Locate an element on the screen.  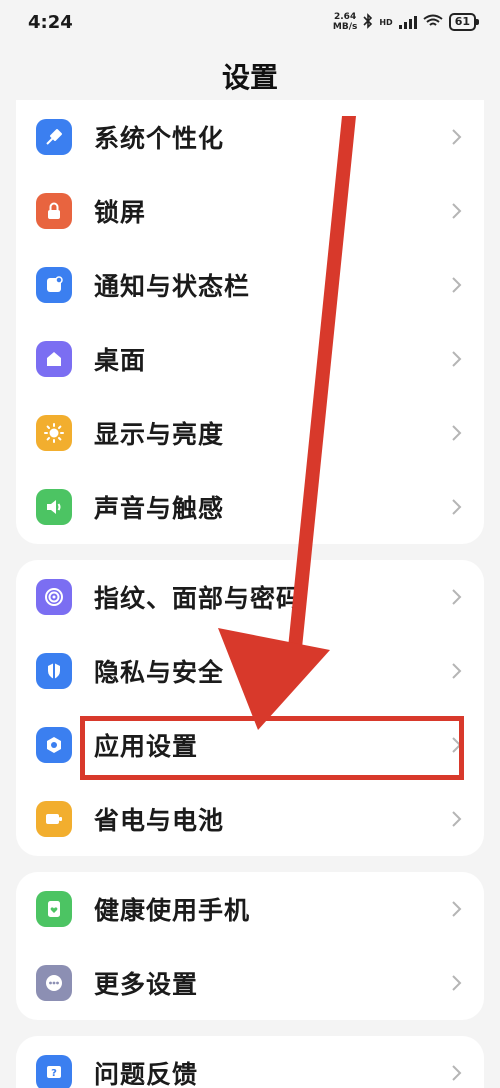
settings-item-label: 锁屏 is located at coordinates (120, 212).